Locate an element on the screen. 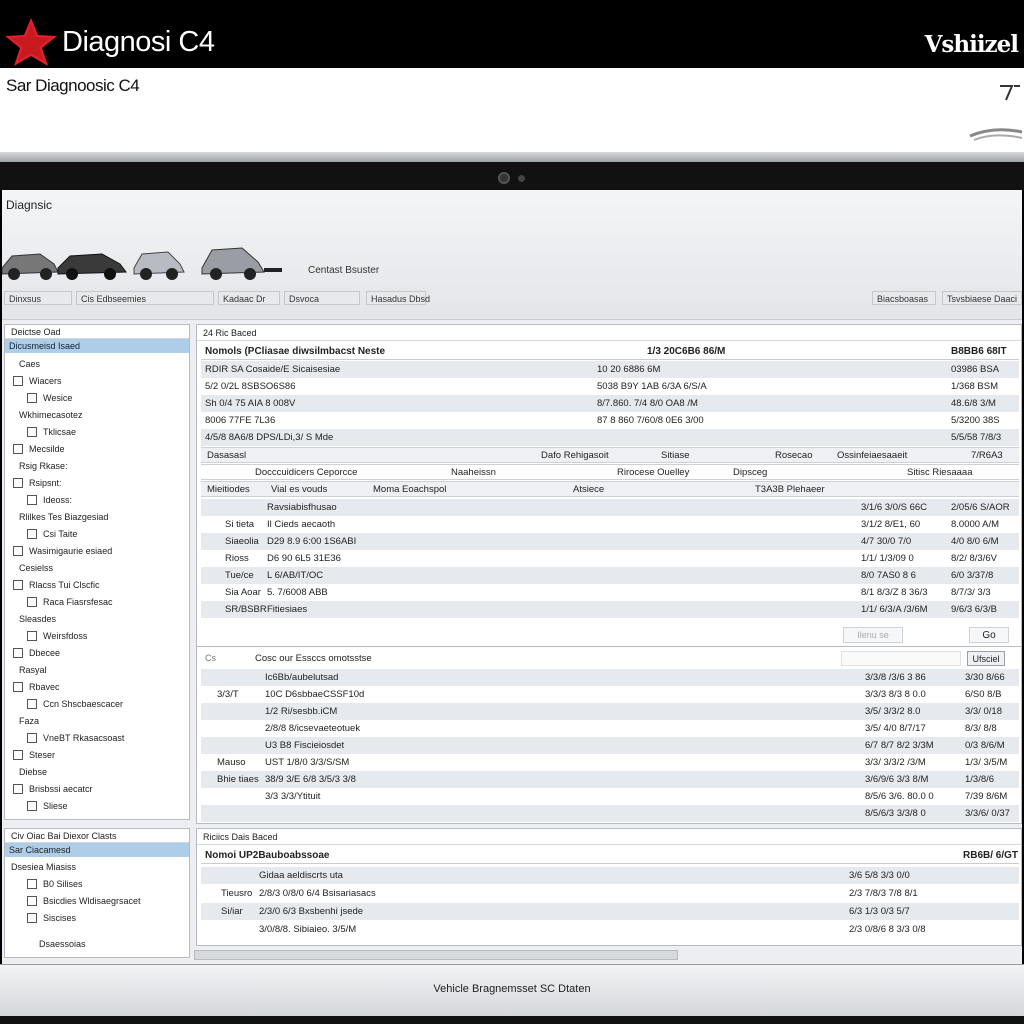 The image size is (1024, 1024). column-header: Vial es vouds is located at coordinates (299, 489).